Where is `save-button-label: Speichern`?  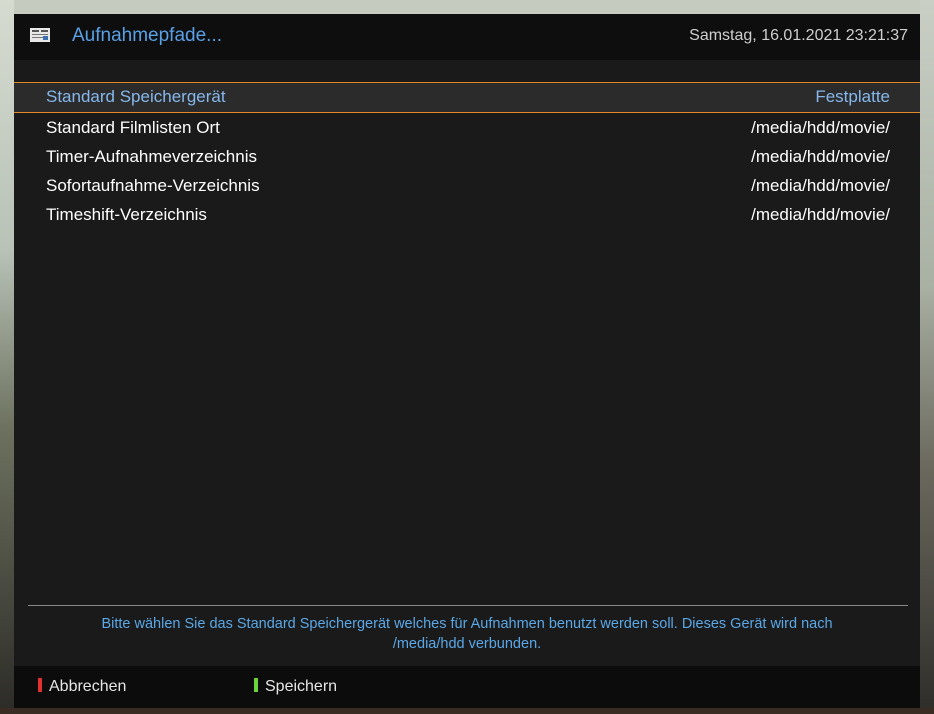 save-button-label: Speichern is located at coordinates (301, 686).